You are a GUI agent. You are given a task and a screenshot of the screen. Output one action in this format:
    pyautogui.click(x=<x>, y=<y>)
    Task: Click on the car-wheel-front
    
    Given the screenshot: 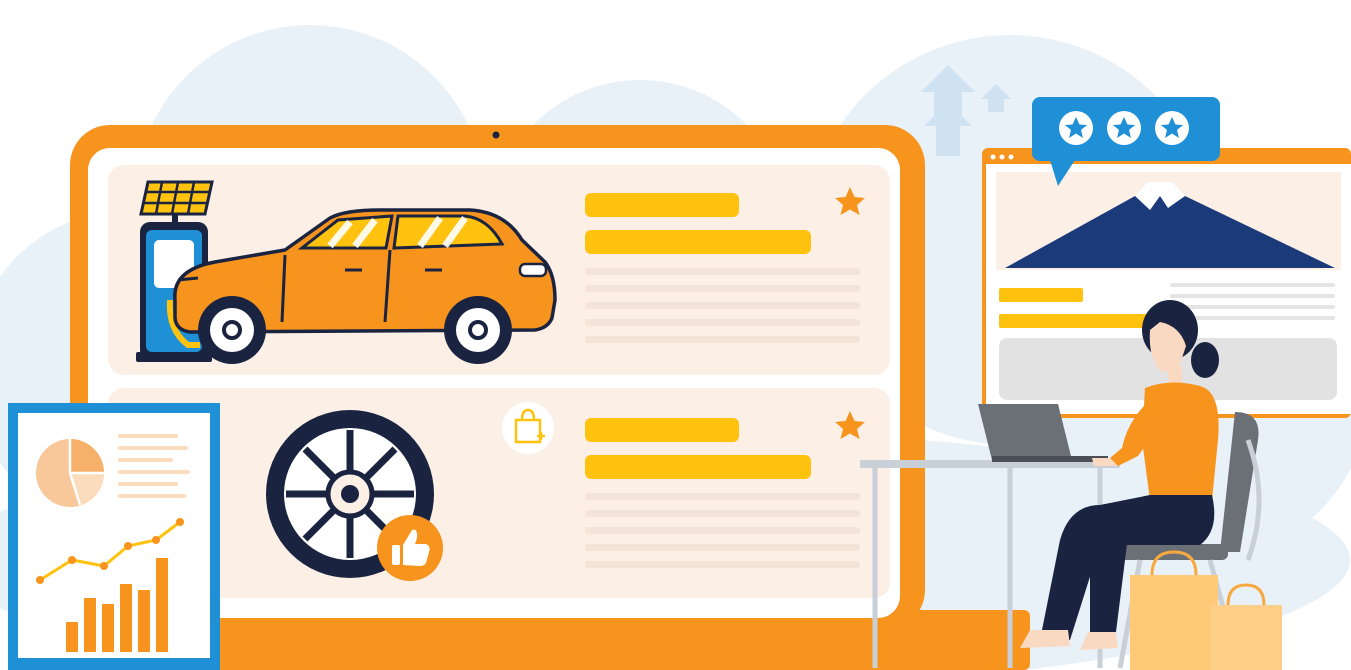 What is the action you would take?
    pyautogui.click(x=232, y=330)
    